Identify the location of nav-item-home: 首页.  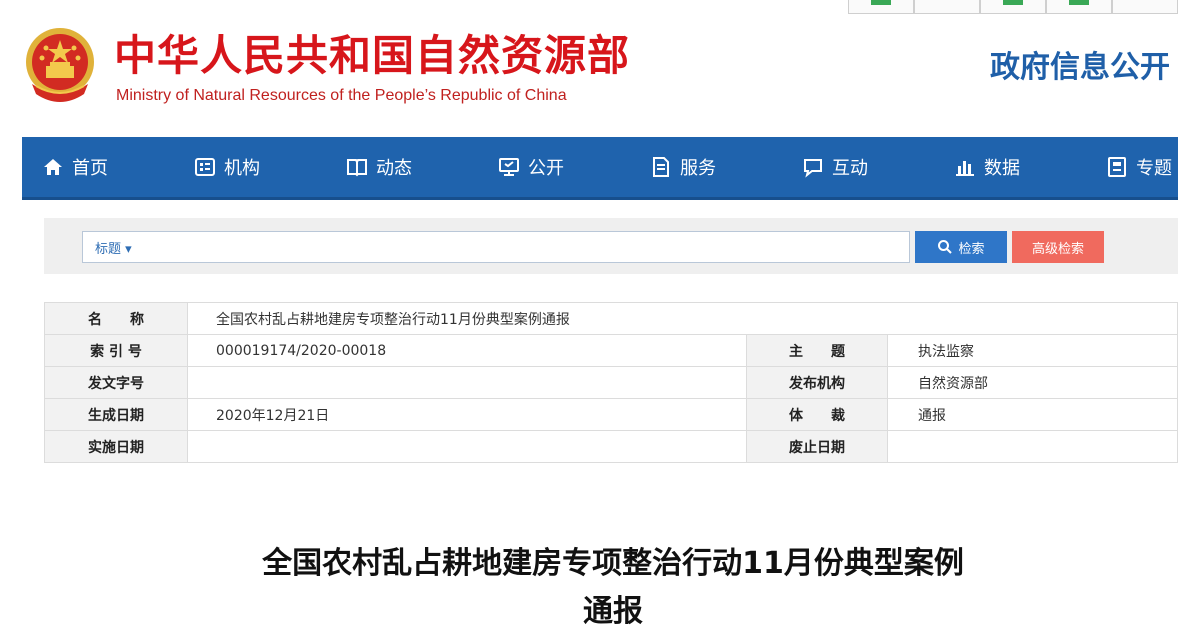
(75, 167).